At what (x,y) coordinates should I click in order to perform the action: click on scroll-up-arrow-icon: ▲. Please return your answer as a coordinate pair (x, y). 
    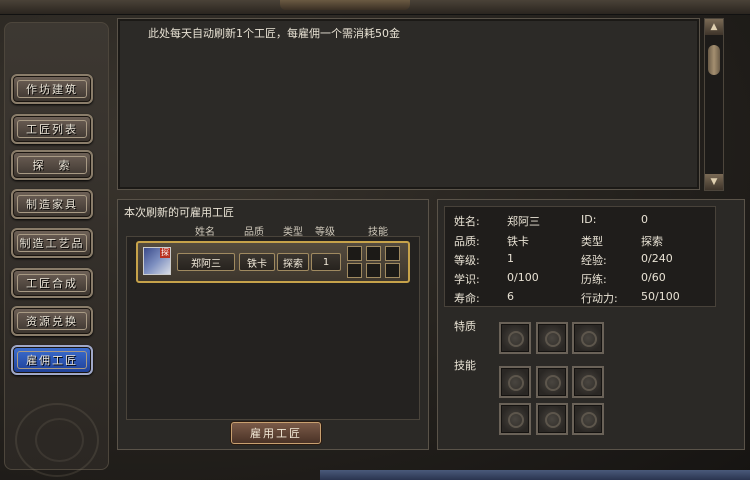
    Looking at the image, I should click on (714, 27).